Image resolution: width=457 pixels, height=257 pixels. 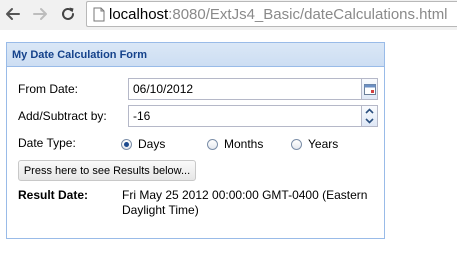 What do you see at coordinates (253, 89) in the screenshot?
I see `from-date-field: 06/10/2012` at bounding box center [253, 89].